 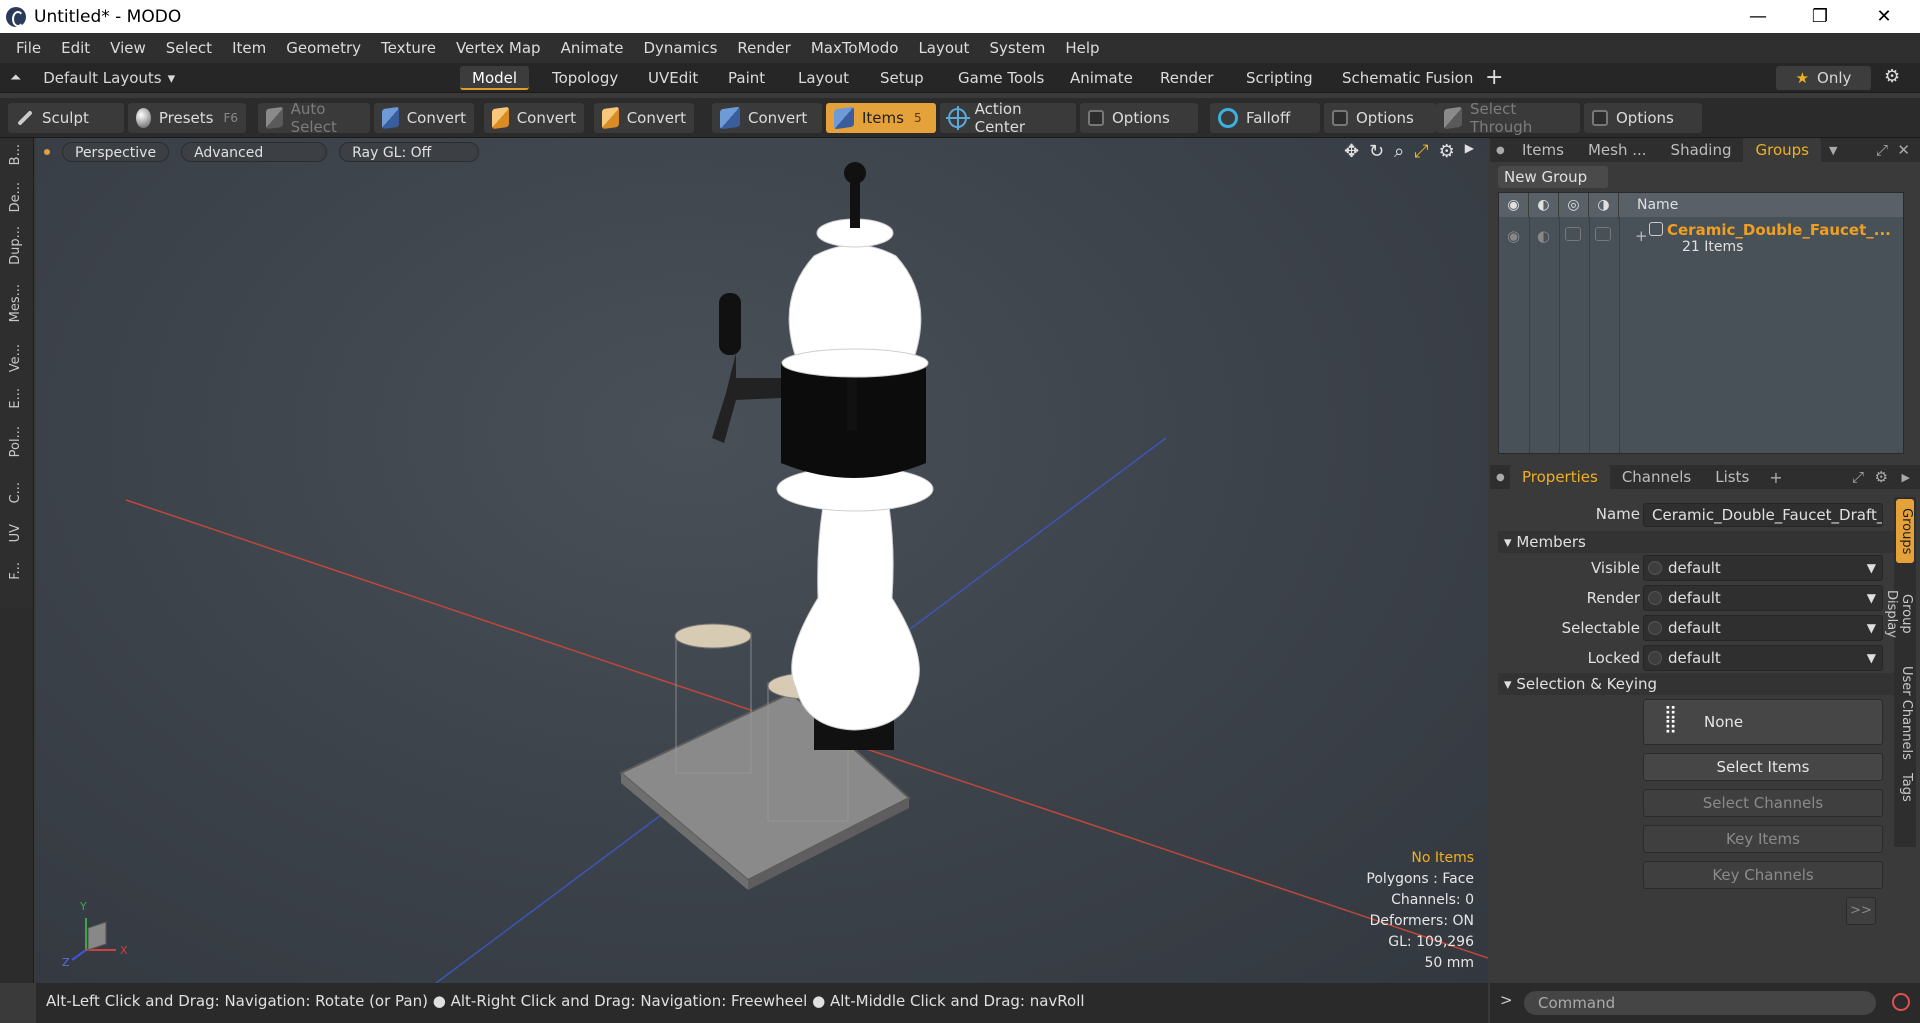 What do you see at coordinates (1763, 628) in the screenshot?
I see `selectable-dropdown: default ▼` at bounding box center [1763, 628].